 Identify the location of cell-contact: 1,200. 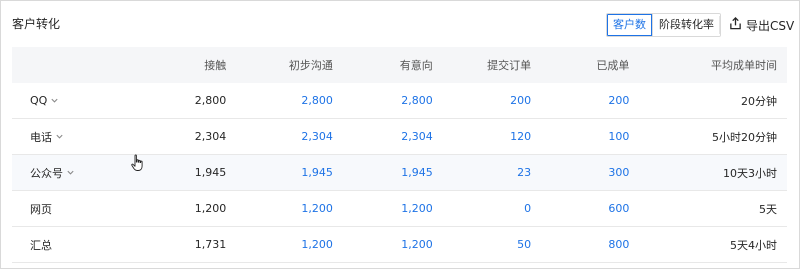
(183, 208).